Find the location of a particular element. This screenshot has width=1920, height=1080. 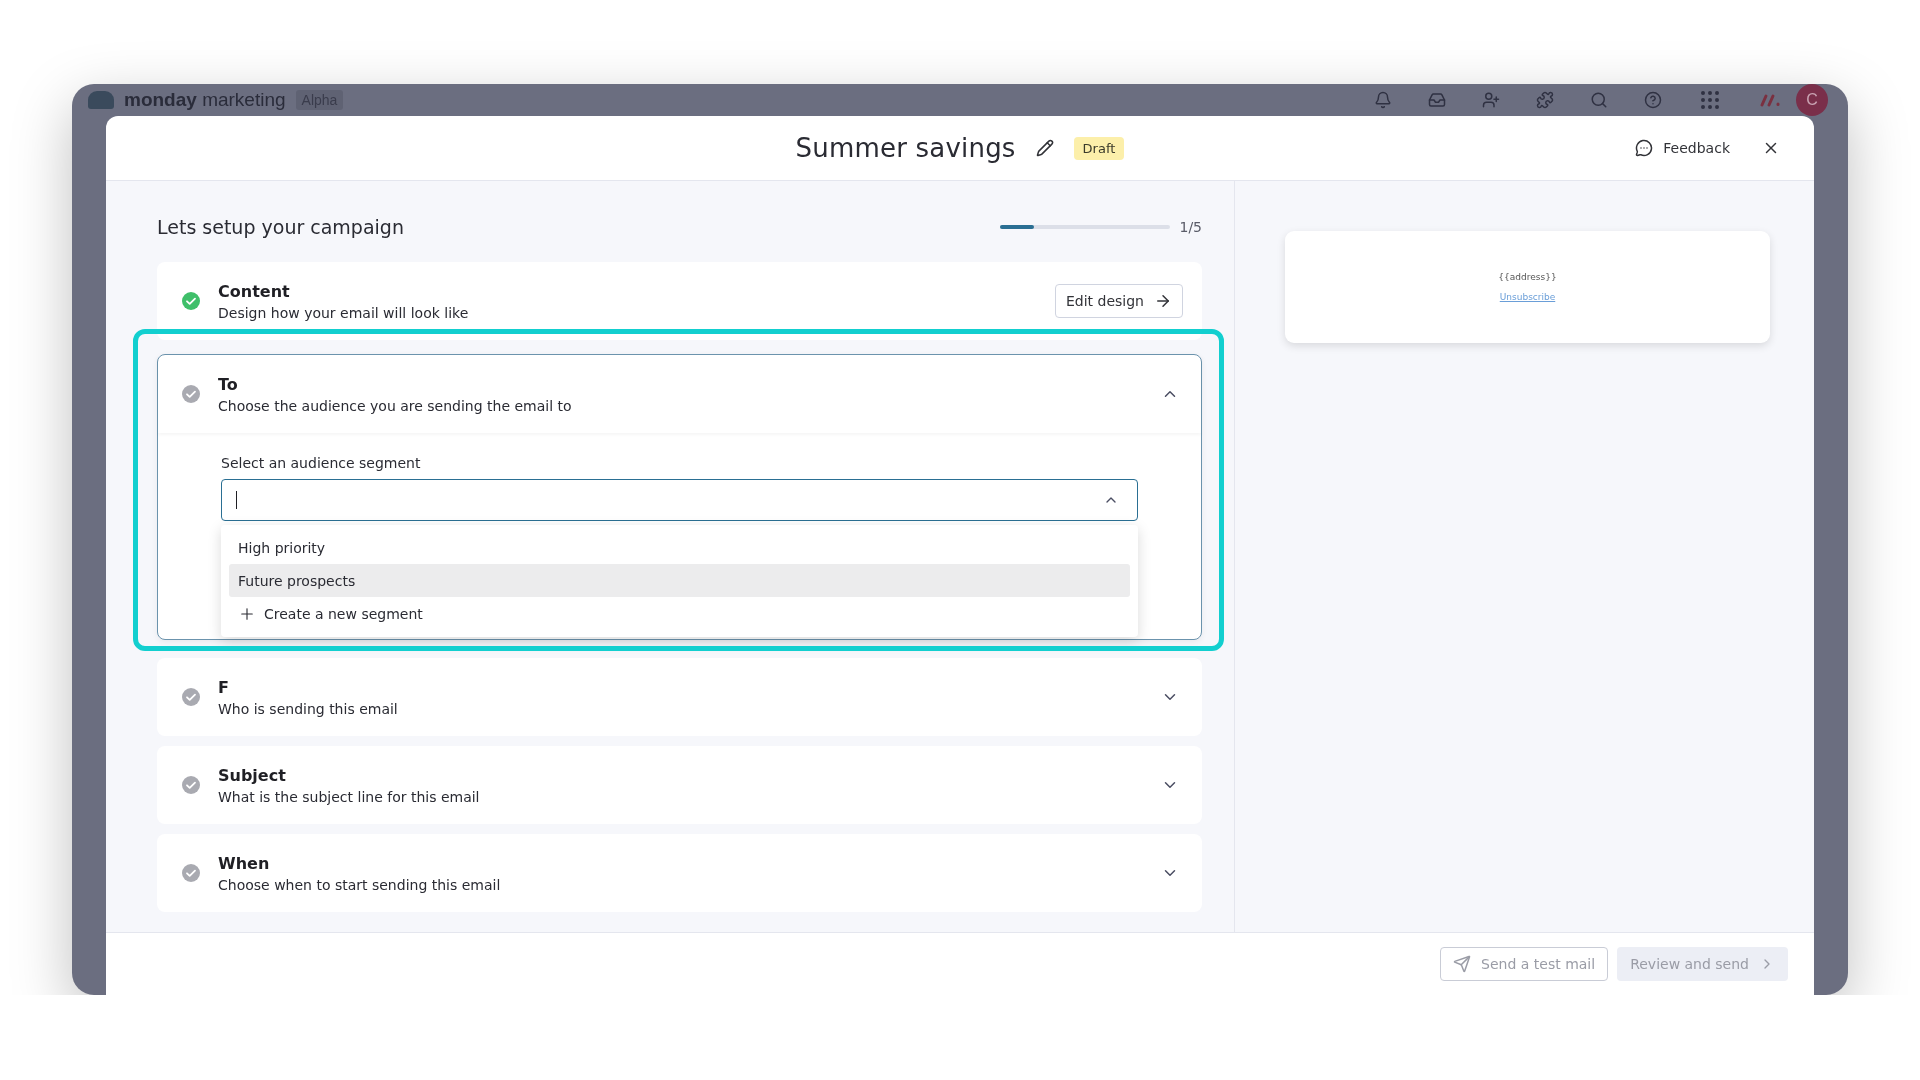

user-avatar: C is located at coordinates (1812, 100).